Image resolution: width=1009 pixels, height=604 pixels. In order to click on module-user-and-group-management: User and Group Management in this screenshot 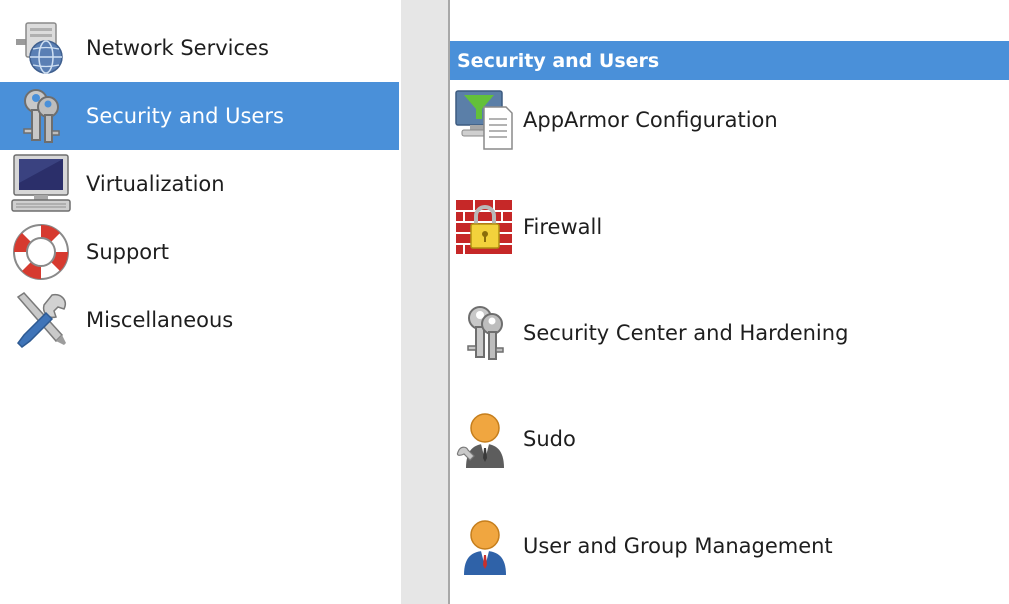, I will do `click(729, 546)`.